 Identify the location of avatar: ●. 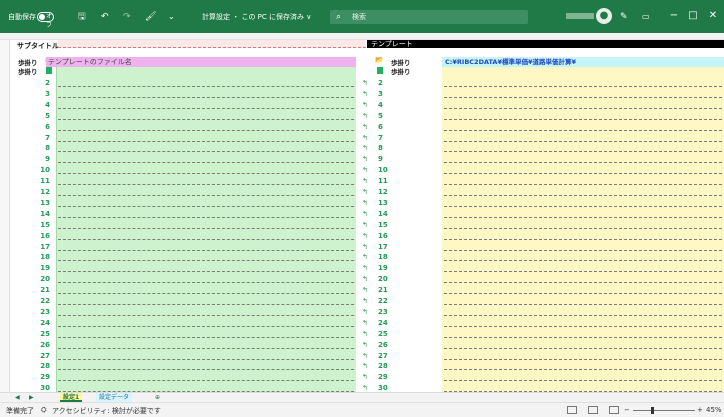
(604, 16).